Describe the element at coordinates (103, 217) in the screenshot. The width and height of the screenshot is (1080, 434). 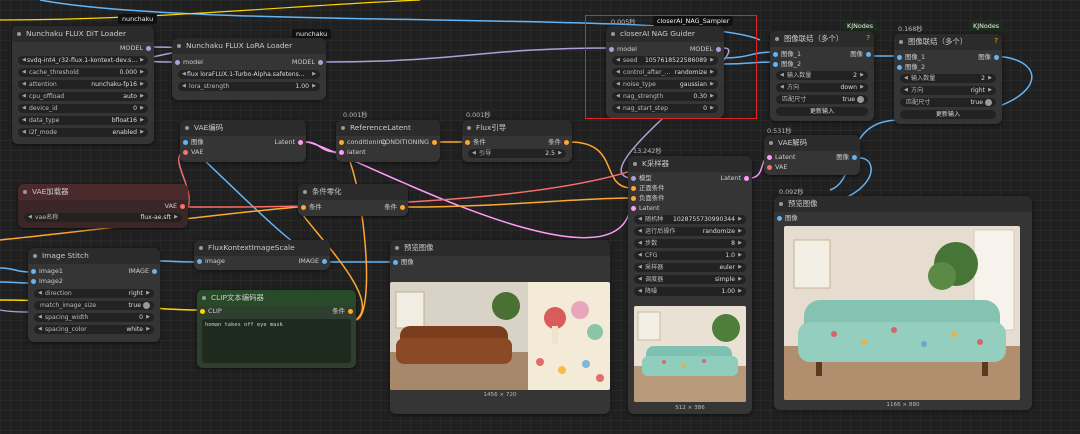
I see `widget-vae-name: ◀ vae名称 flux-ae.sft ▶` at that location.